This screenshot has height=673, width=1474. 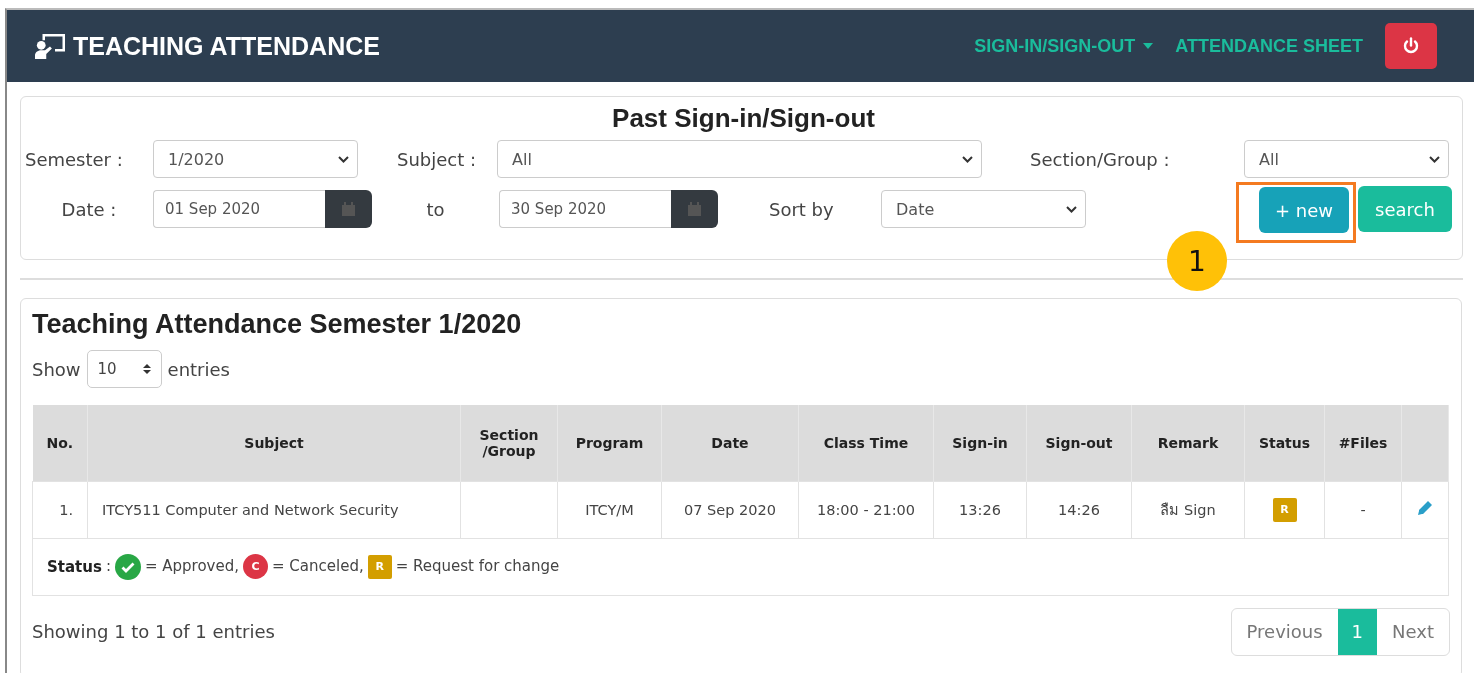 I want to click on section-title: Past Sign-in/Sign-out, so click(x=743, y=118).